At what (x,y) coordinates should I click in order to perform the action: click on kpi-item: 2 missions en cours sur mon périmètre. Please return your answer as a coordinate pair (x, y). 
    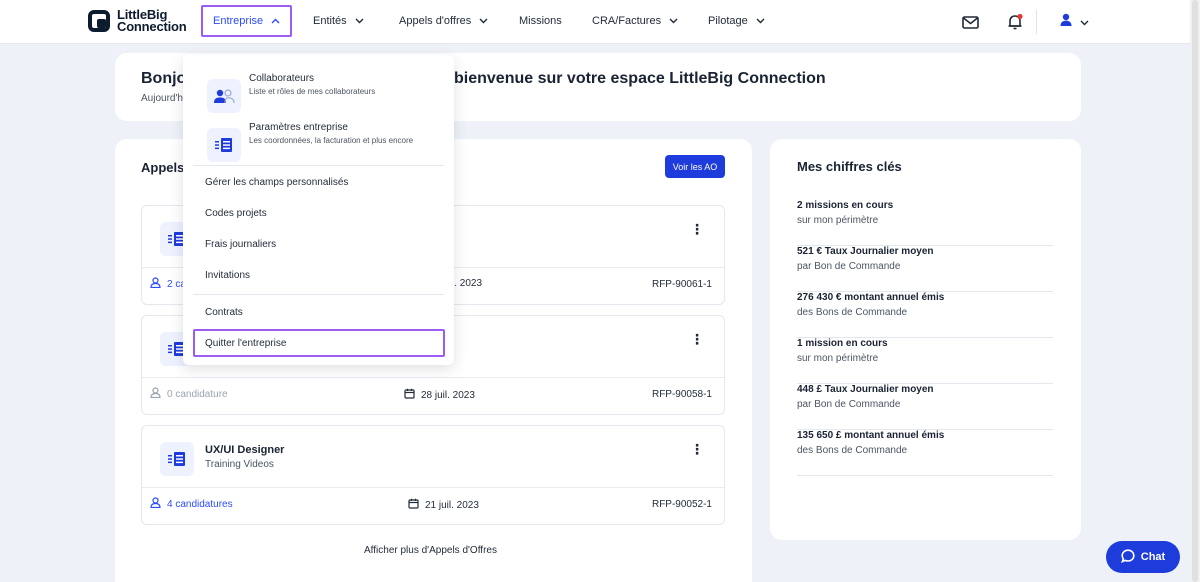
    Looking at the image, I should click on (925, 223).